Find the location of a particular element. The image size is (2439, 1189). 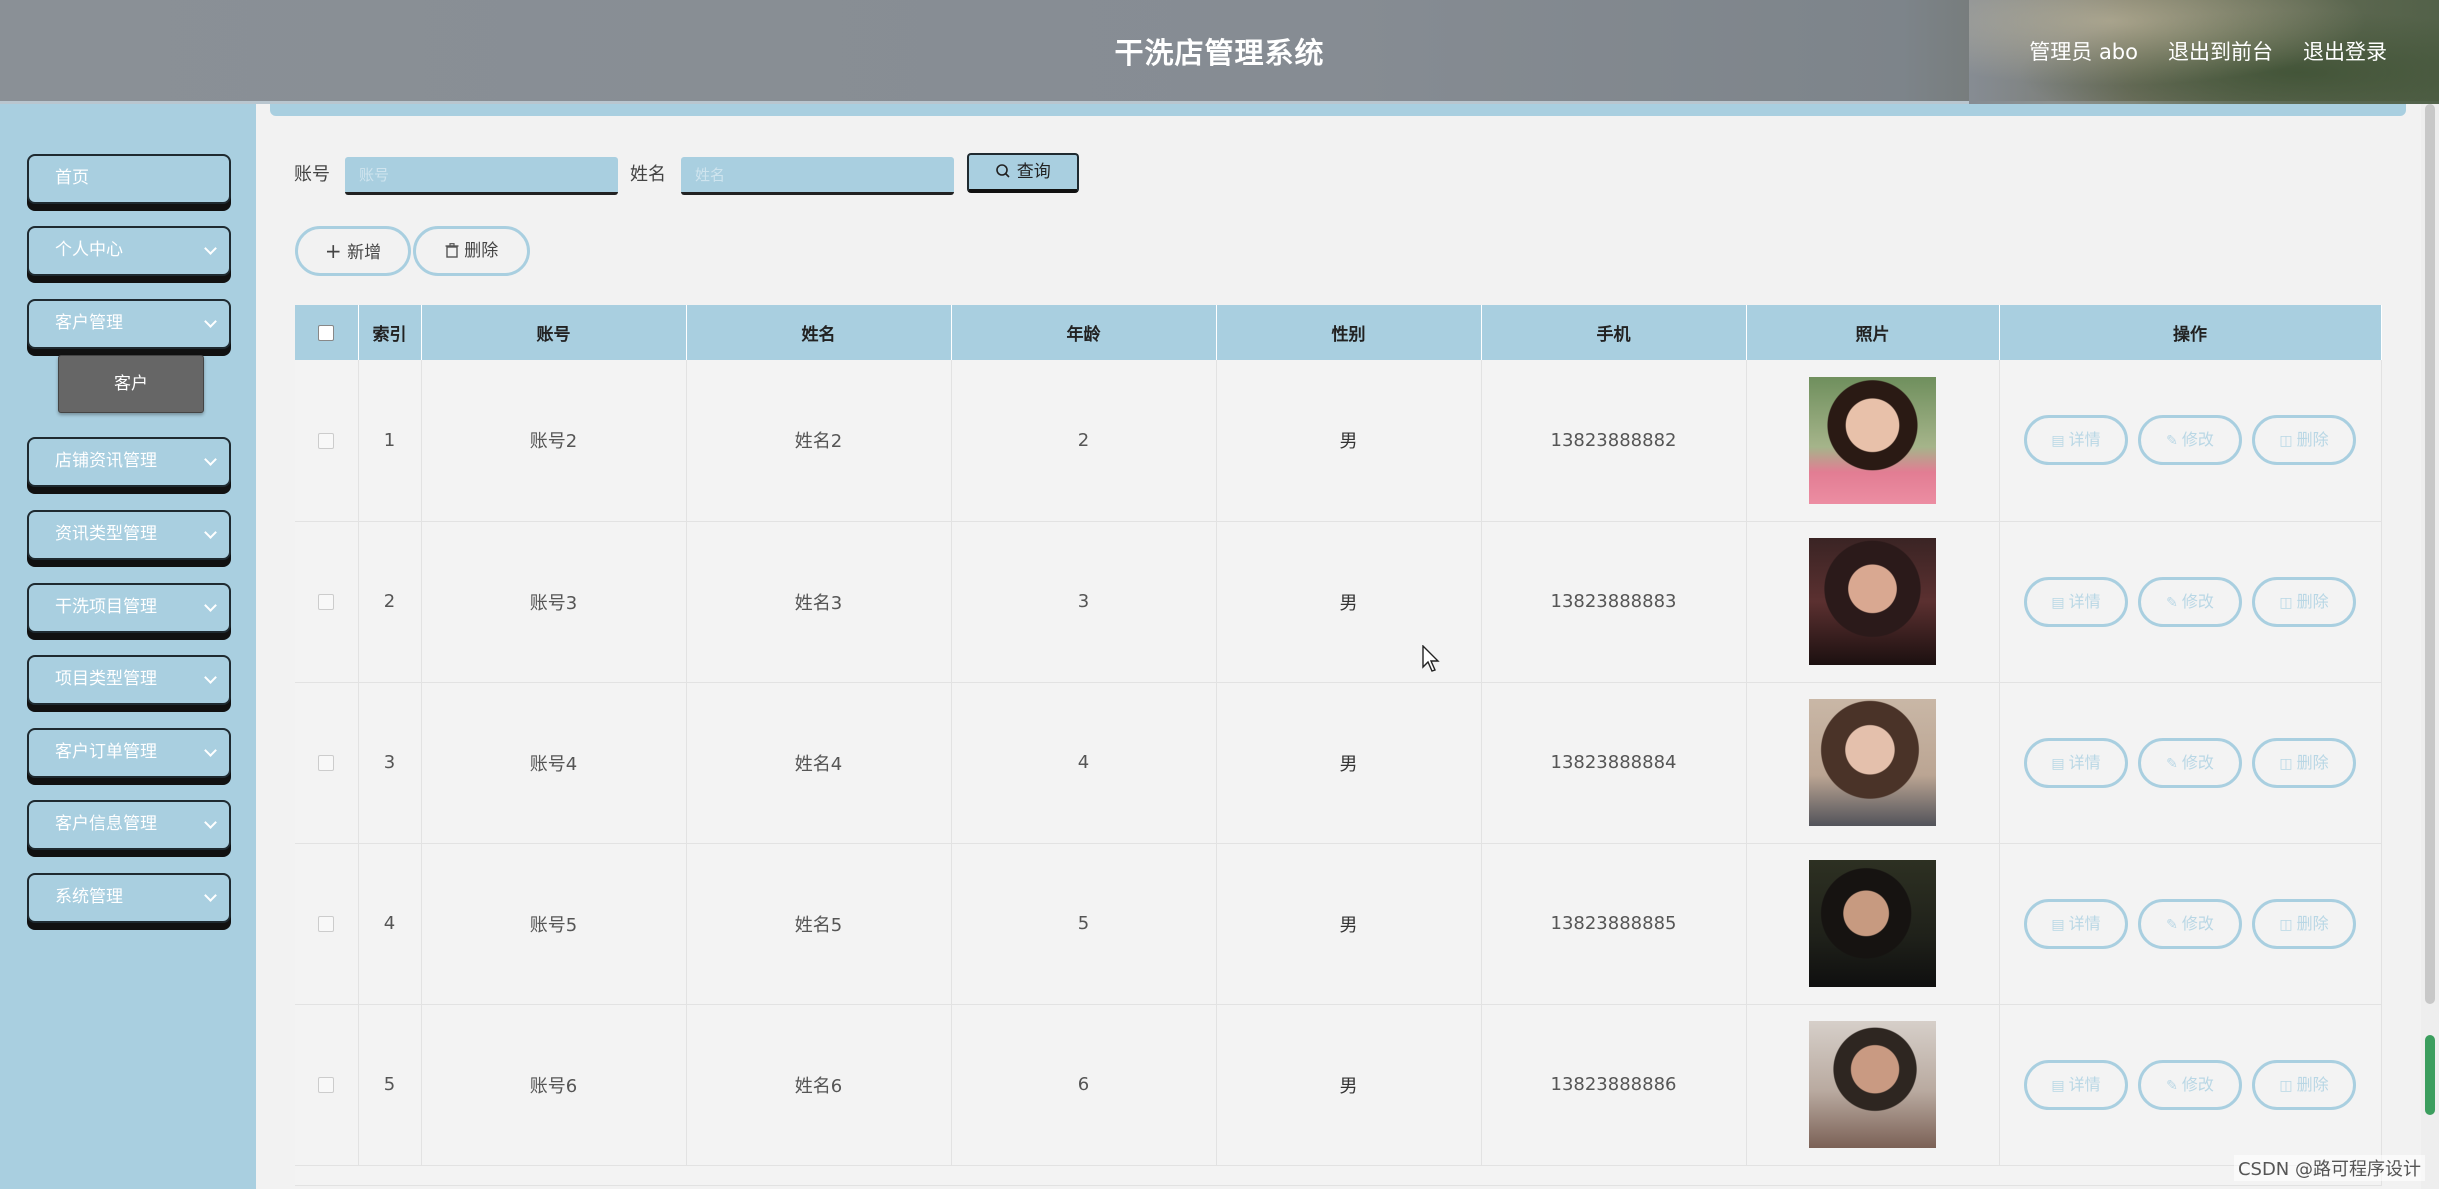

sidebar-item-label: 项目类型管理 is located at coordinates (106, 679).